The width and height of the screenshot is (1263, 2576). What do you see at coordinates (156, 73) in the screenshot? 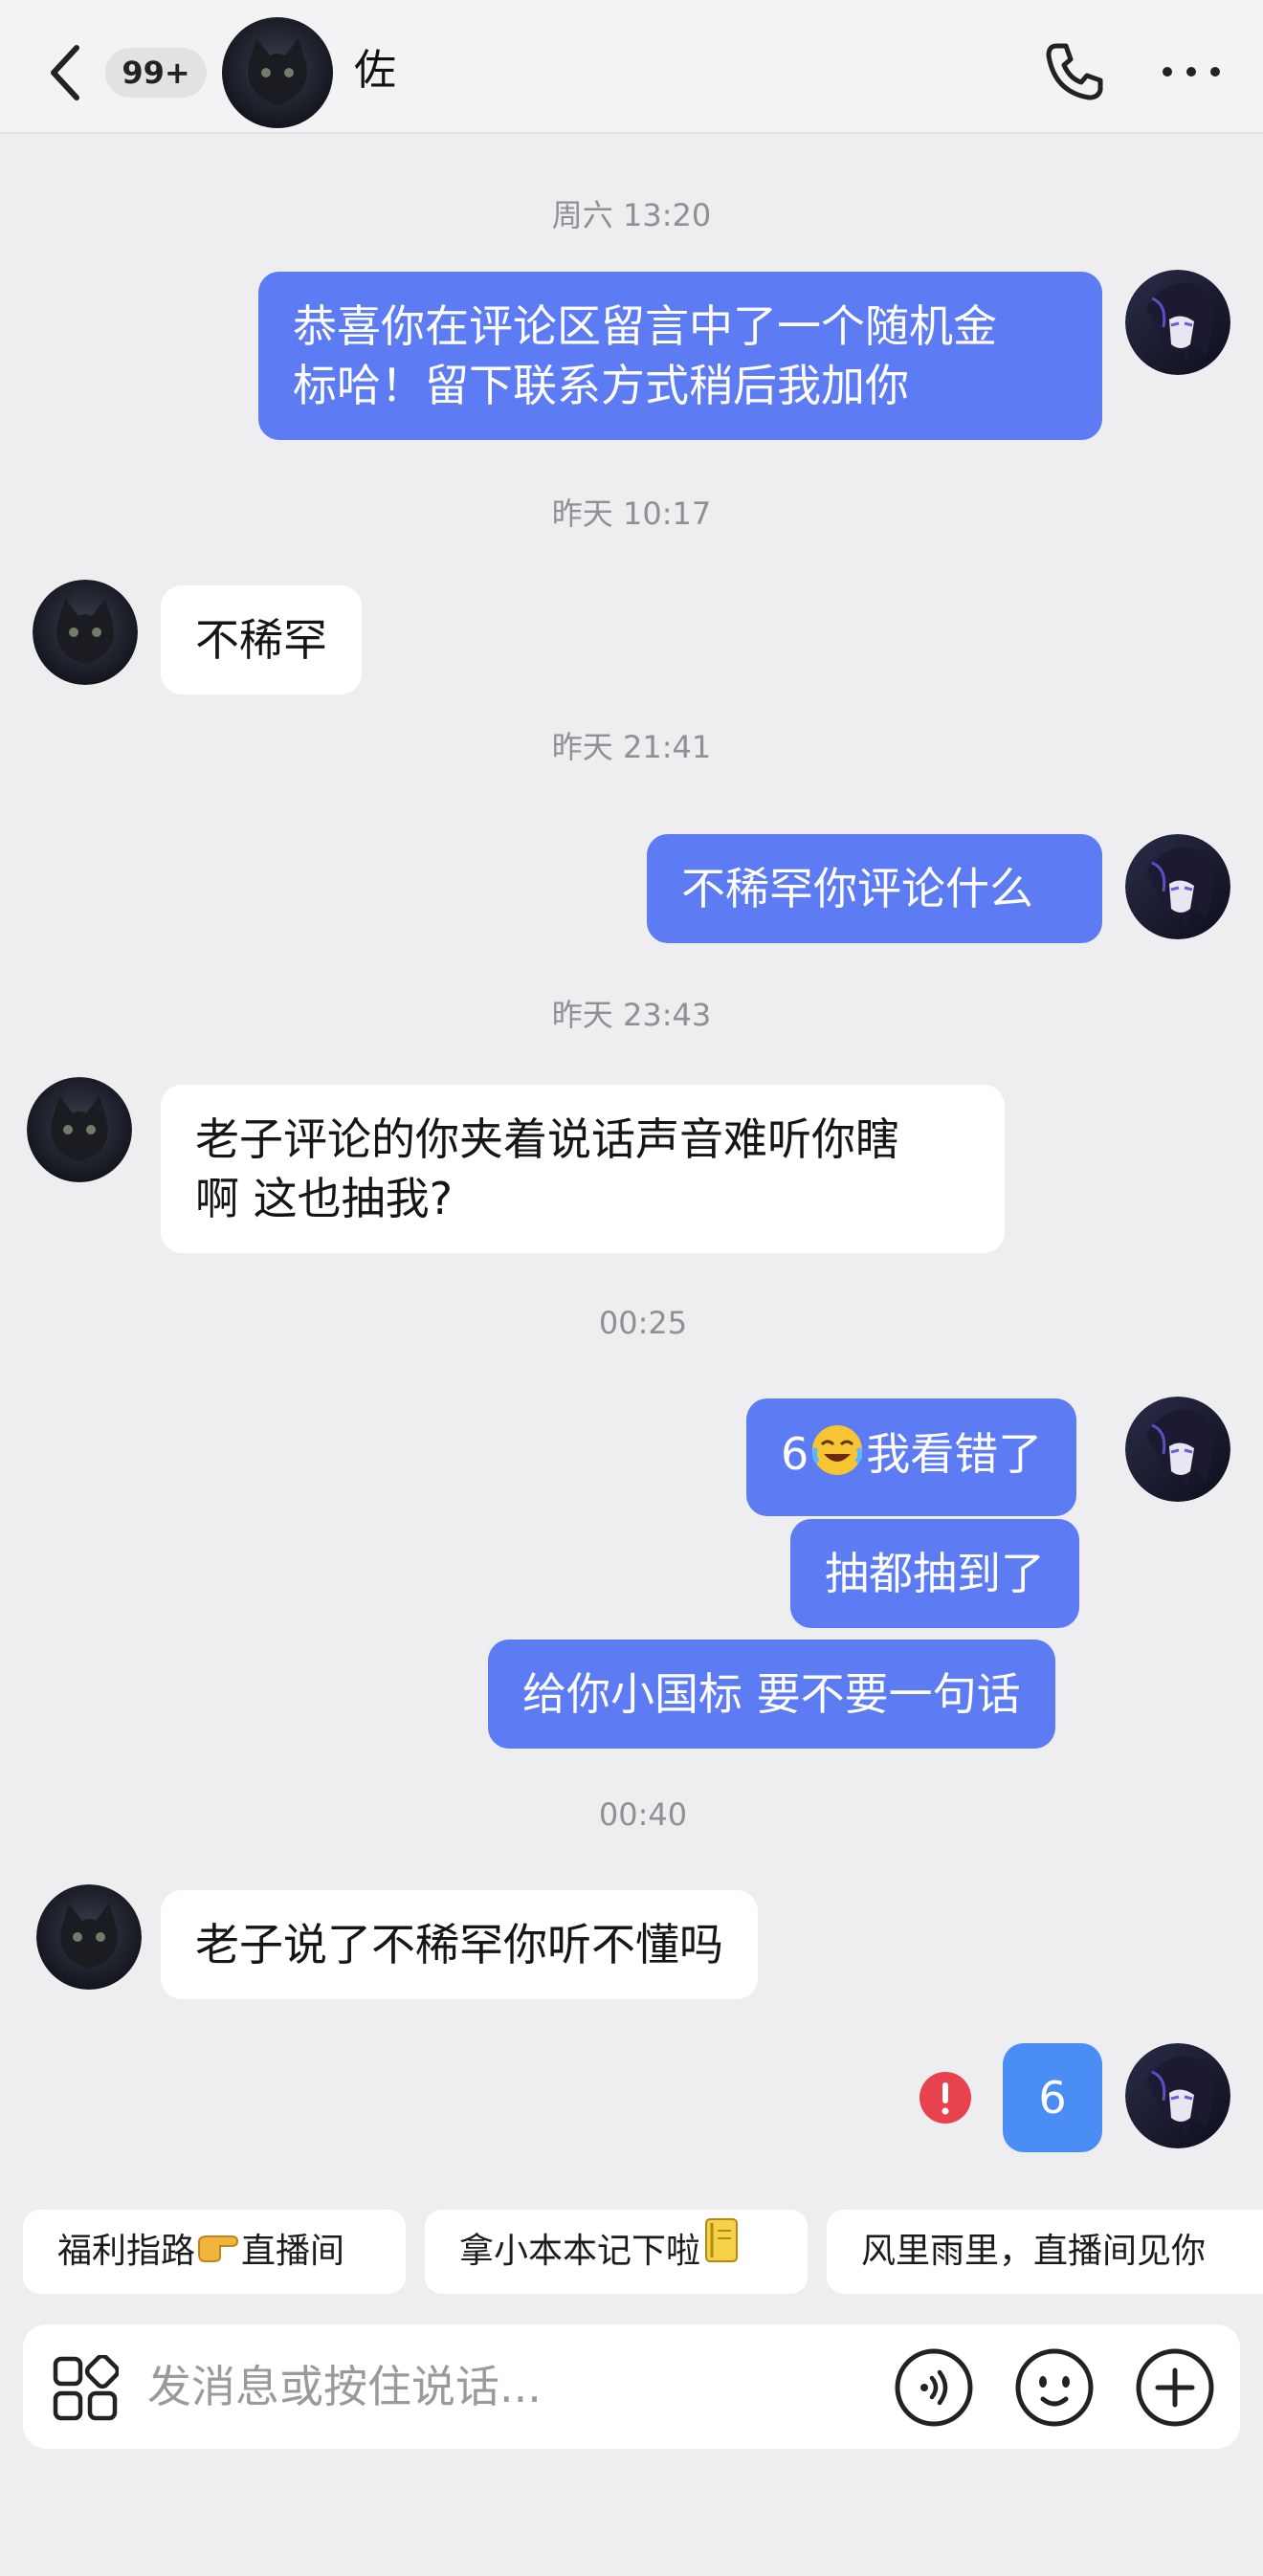
I see `unread-count-badge: 99+` at bounding box center [156, 73].